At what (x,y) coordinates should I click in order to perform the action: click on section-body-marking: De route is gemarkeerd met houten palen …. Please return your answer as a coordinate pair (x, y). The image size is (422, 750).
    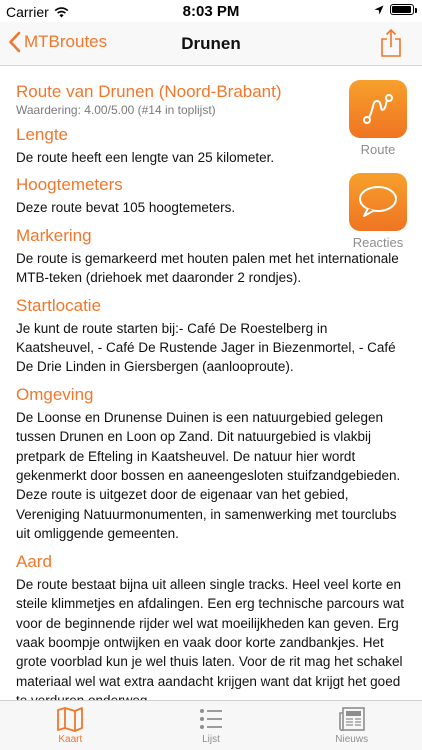
    Looking at the image, I should click on (207, 268).